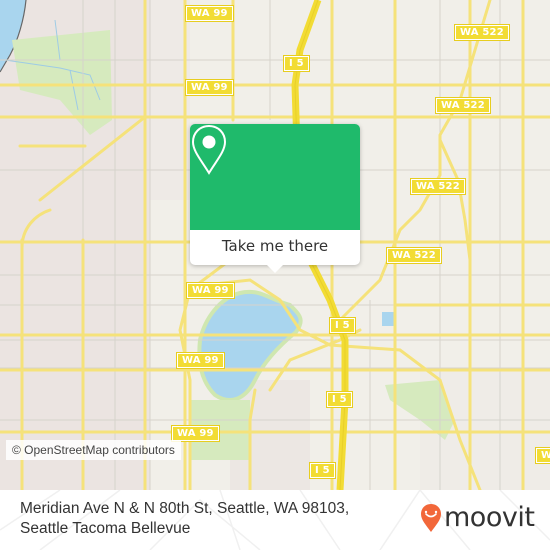 The image size is (550, 550). I want to click on destination-popup: Take me there, so click(275, 198).